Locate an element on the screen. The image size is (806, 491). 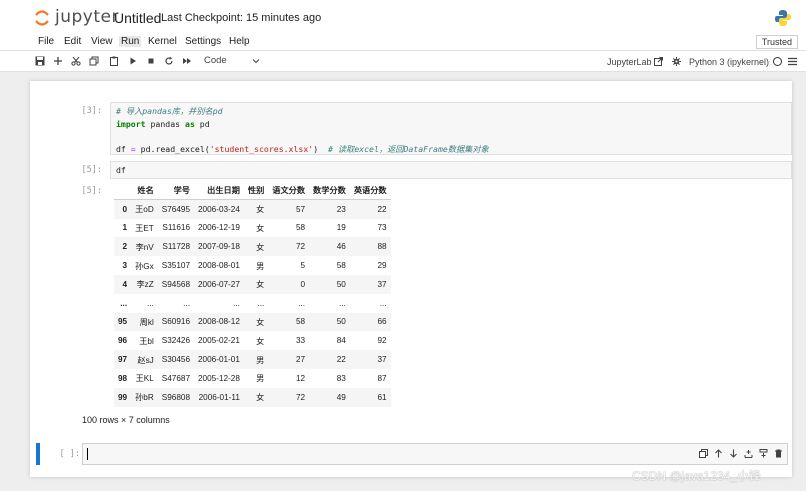
row-index: 1 is located at coordinates (125, 228).